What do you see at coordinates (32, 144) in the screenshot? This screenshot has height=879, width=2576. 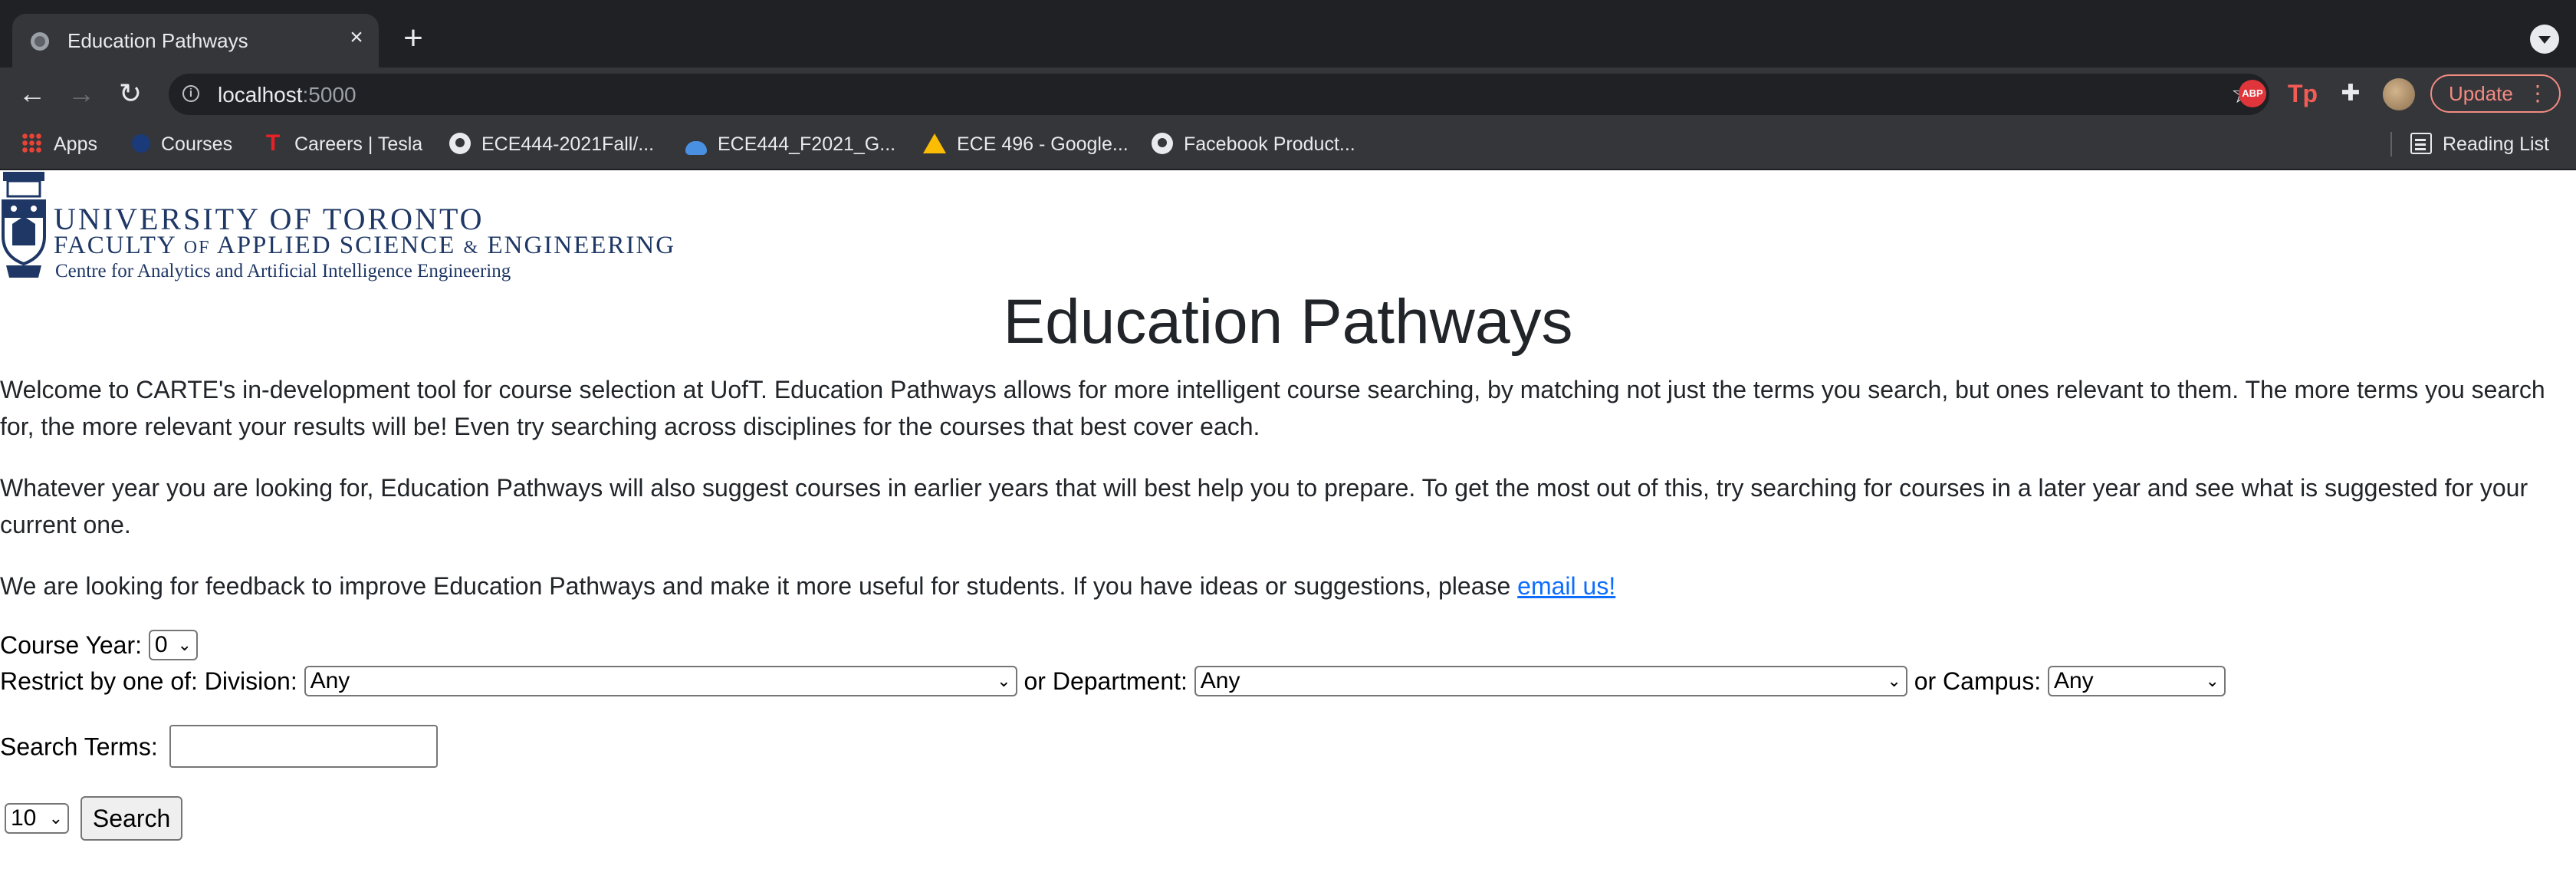 I see `apps-grid-icon` at bounding box center [32, 144].